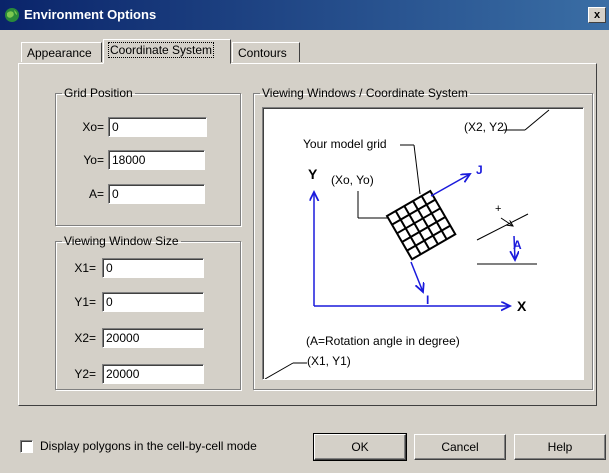 The image size is (609, 473). I want to click on i-axis-label: I, so click(428, 300).